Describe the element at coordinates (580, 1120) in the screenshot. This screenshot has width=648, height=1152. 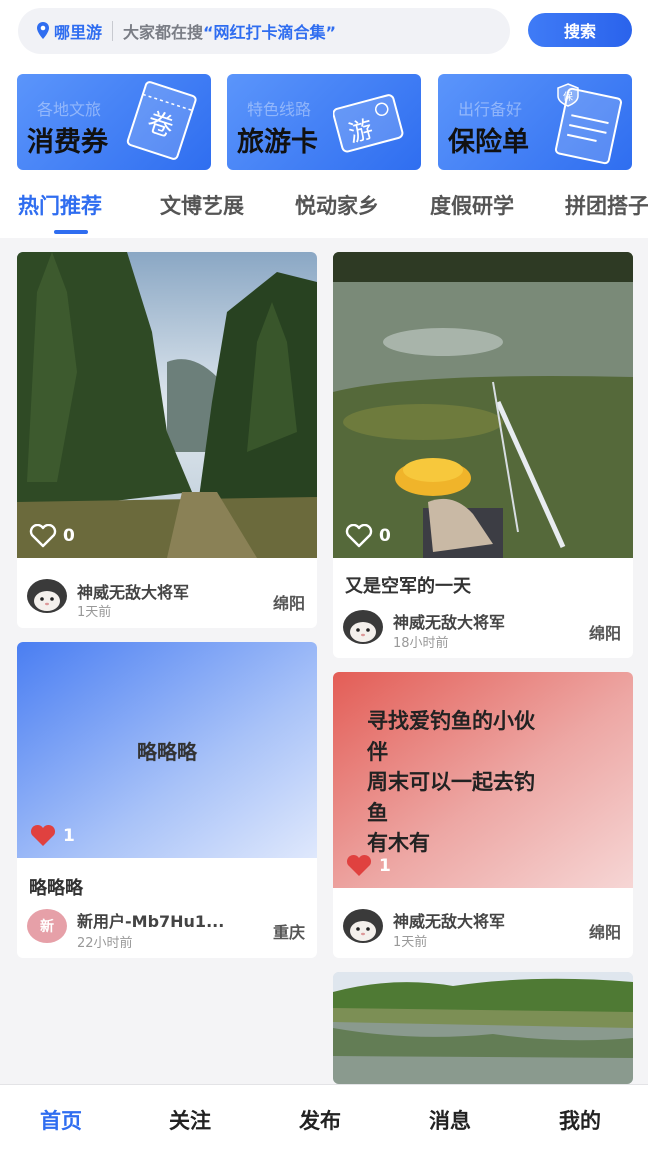
I see `nav-profile: 我的` at that location.